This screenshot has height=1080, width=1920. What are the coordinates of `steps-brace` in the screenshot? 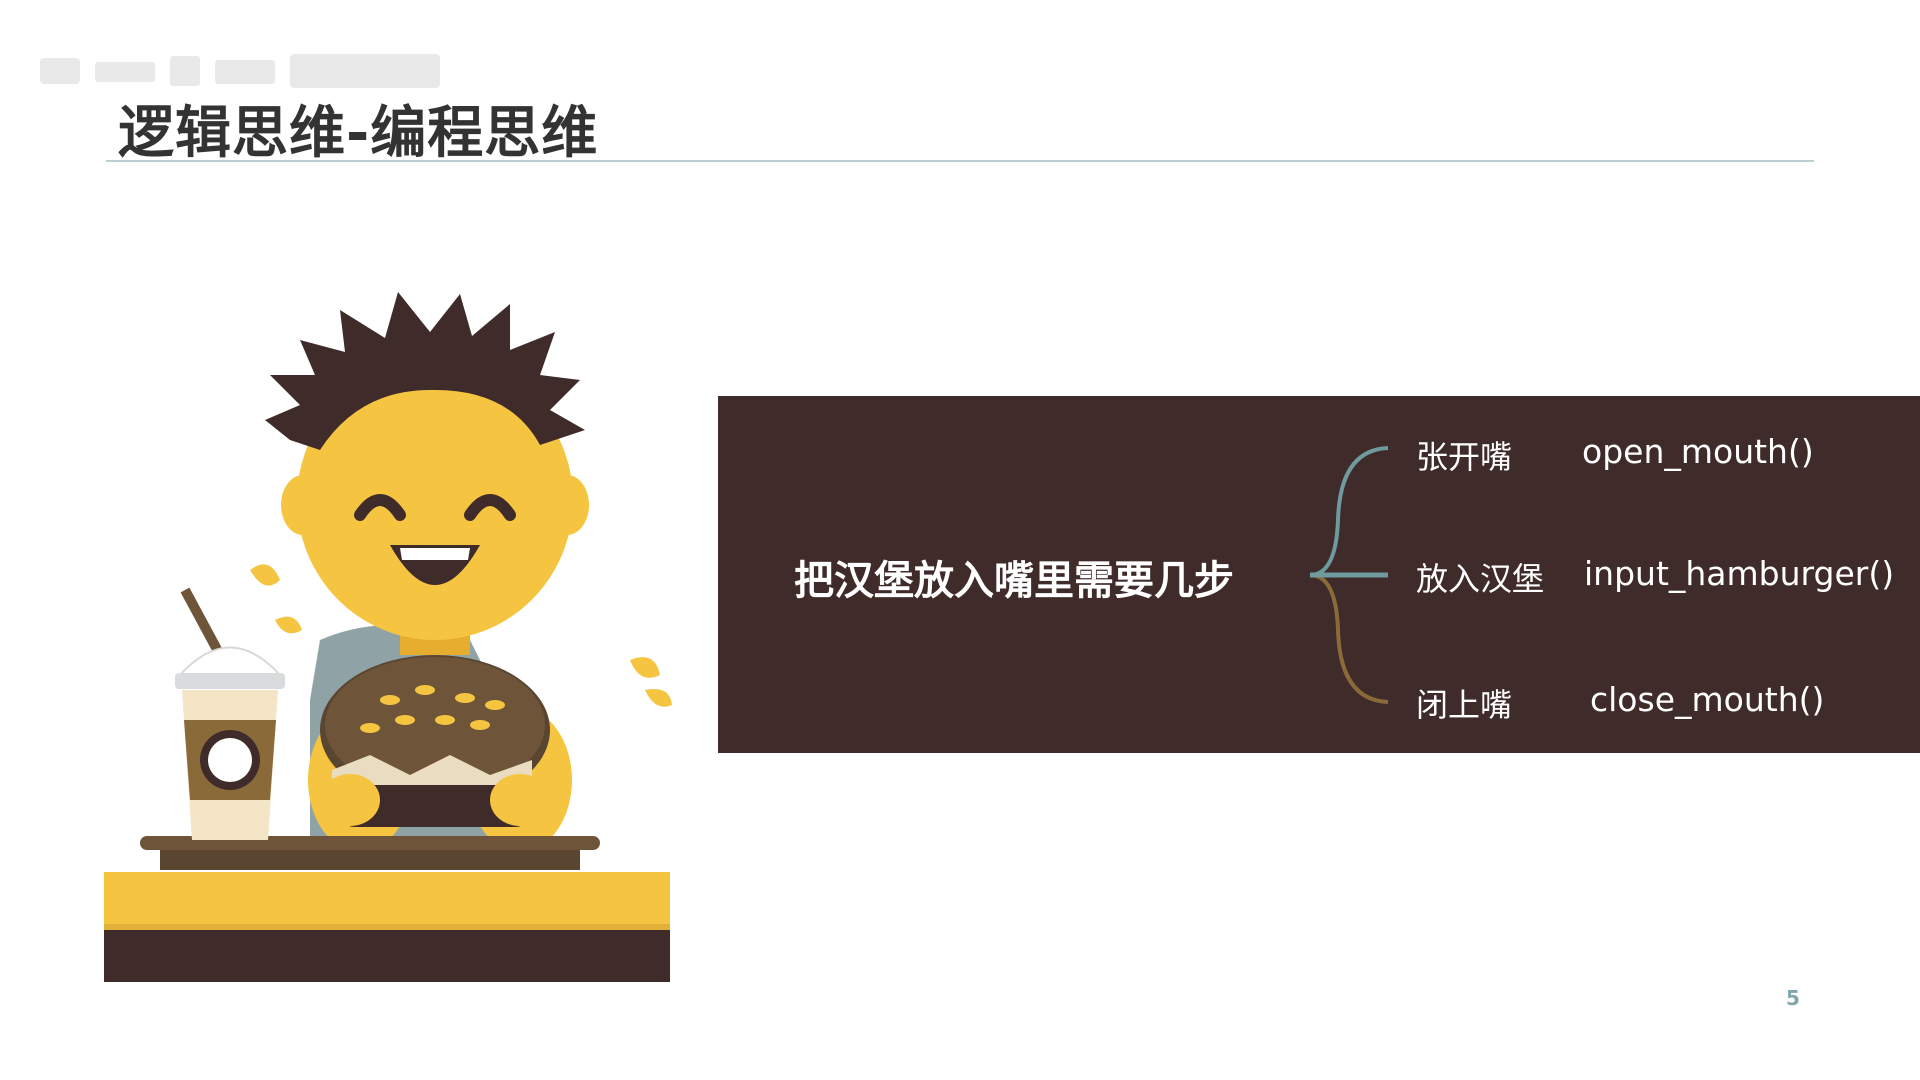 It's located at (1349, 575).